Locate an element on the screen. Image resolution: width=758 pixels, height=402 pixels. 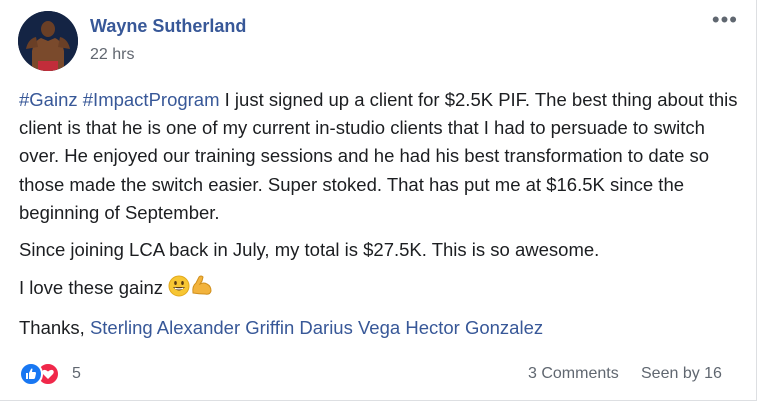
hashtag-impactprogram: #ImpactProgram is located at coordinates (151, 99).